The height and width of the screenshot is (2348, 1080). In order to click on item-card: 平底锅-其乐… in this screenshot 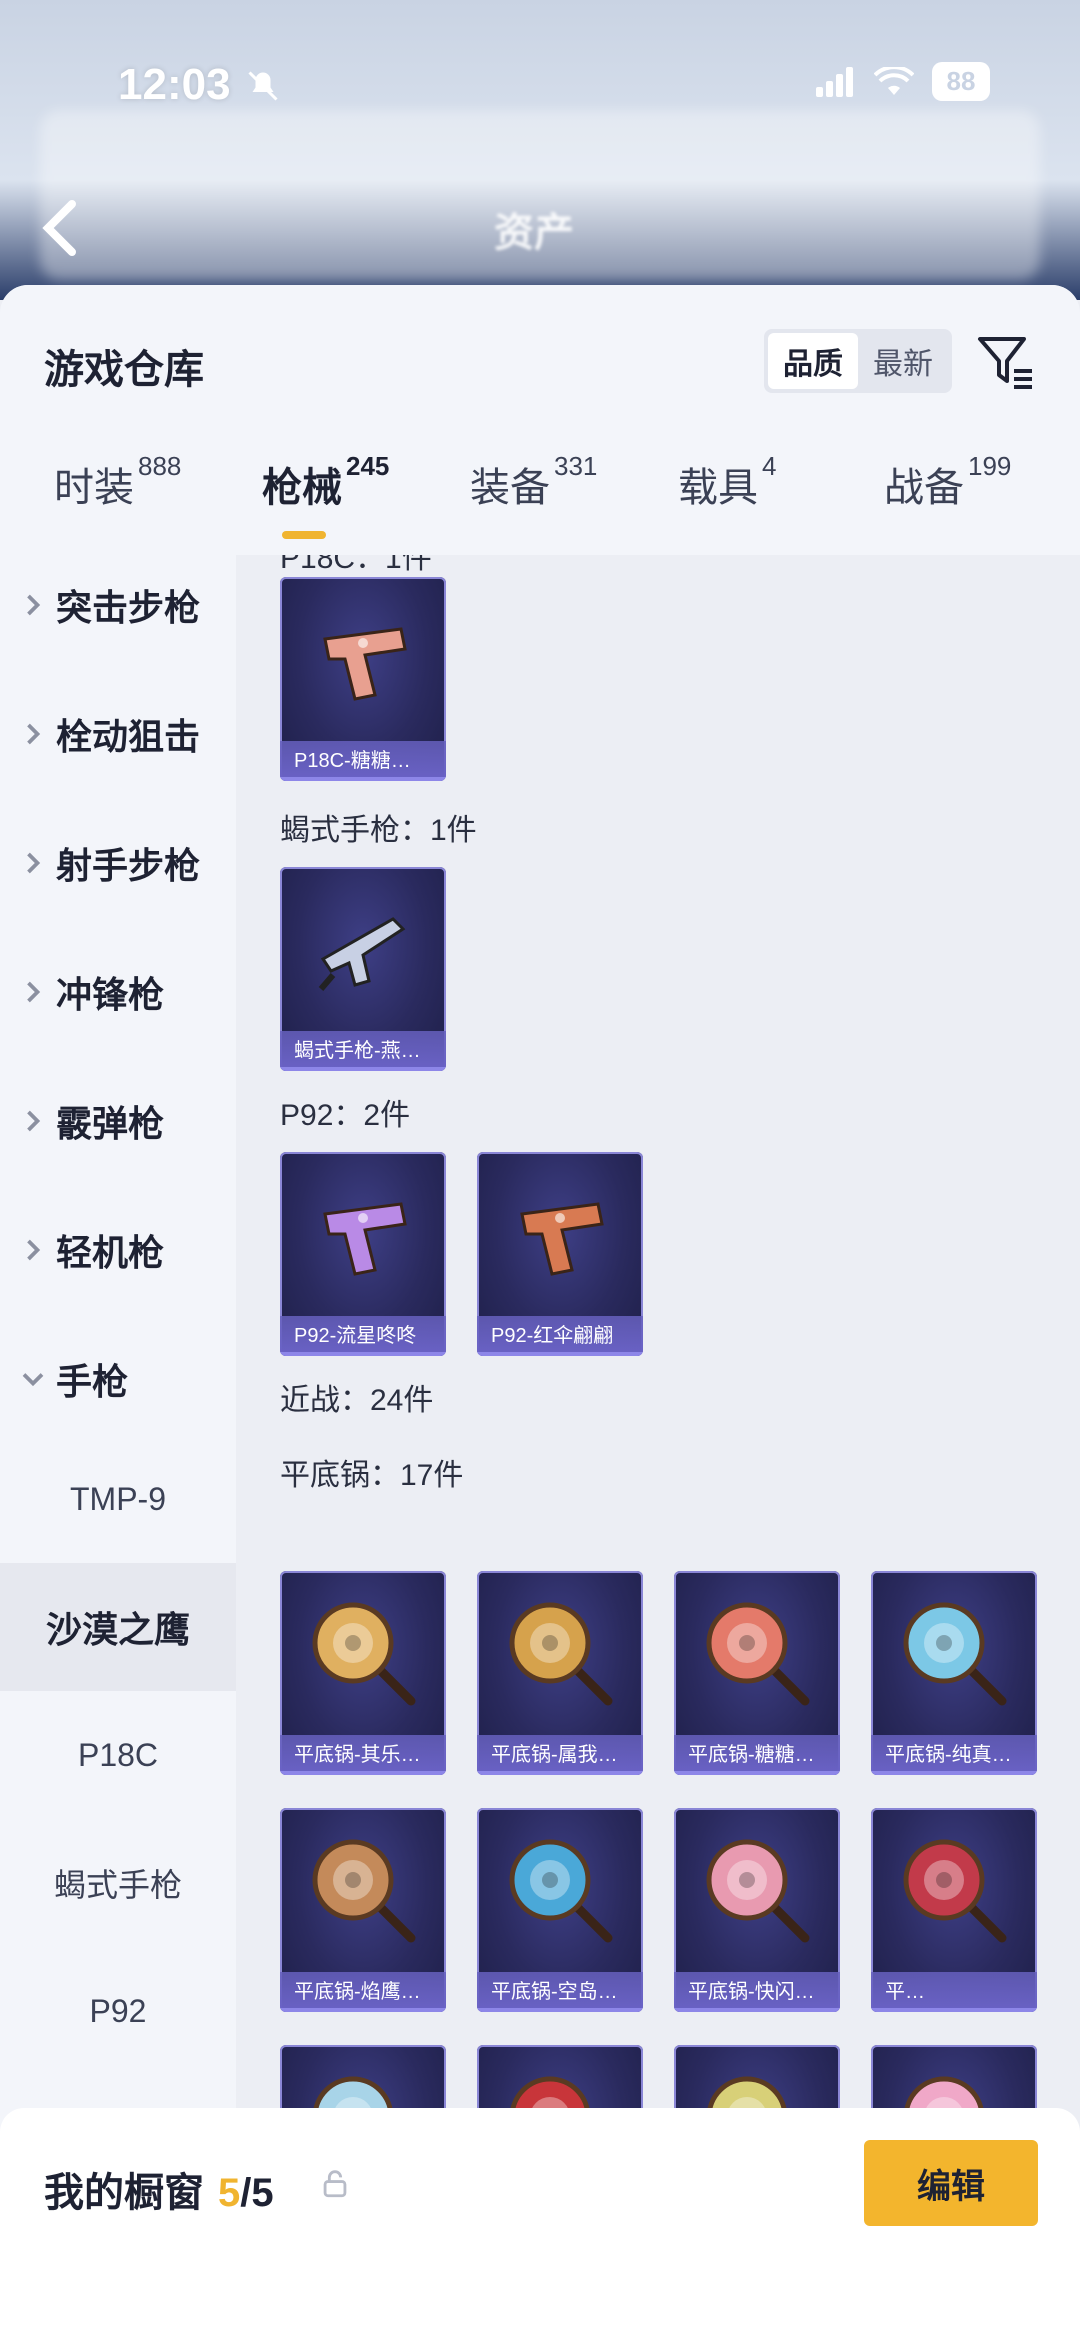, I will do `click(363, 1673)`.